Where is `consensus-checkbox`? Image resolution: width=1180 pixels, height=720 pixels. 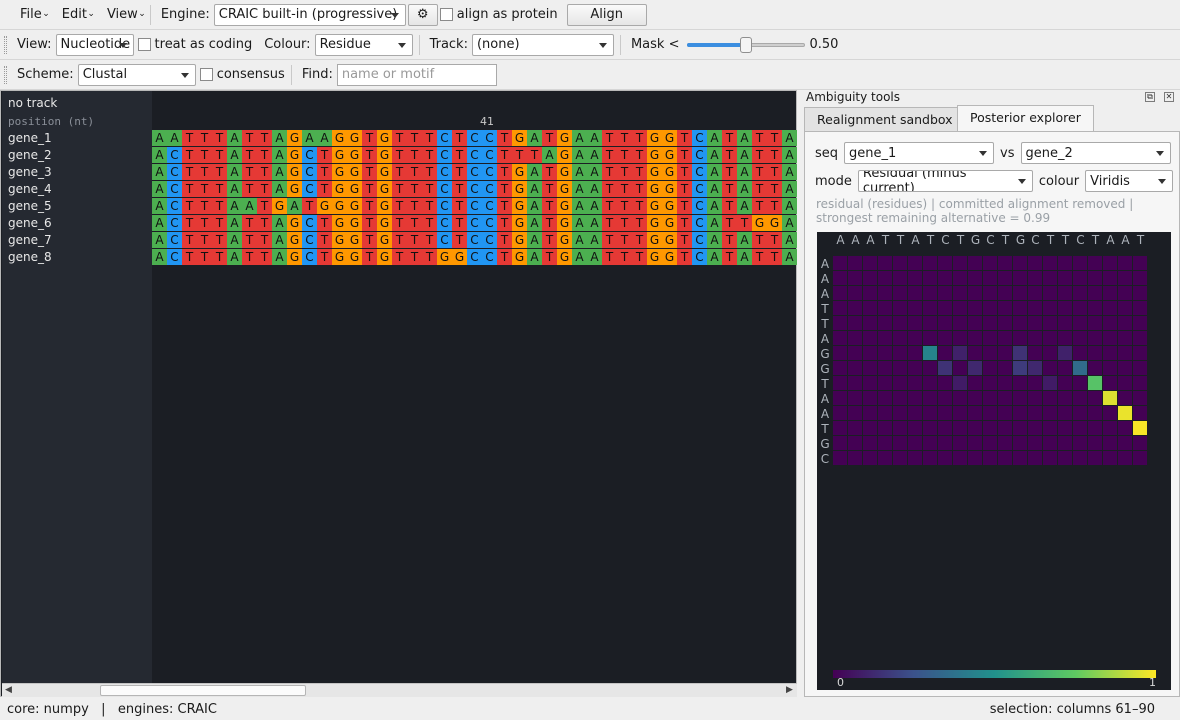
consensus-checkbox is located at coordinates (206, 74).